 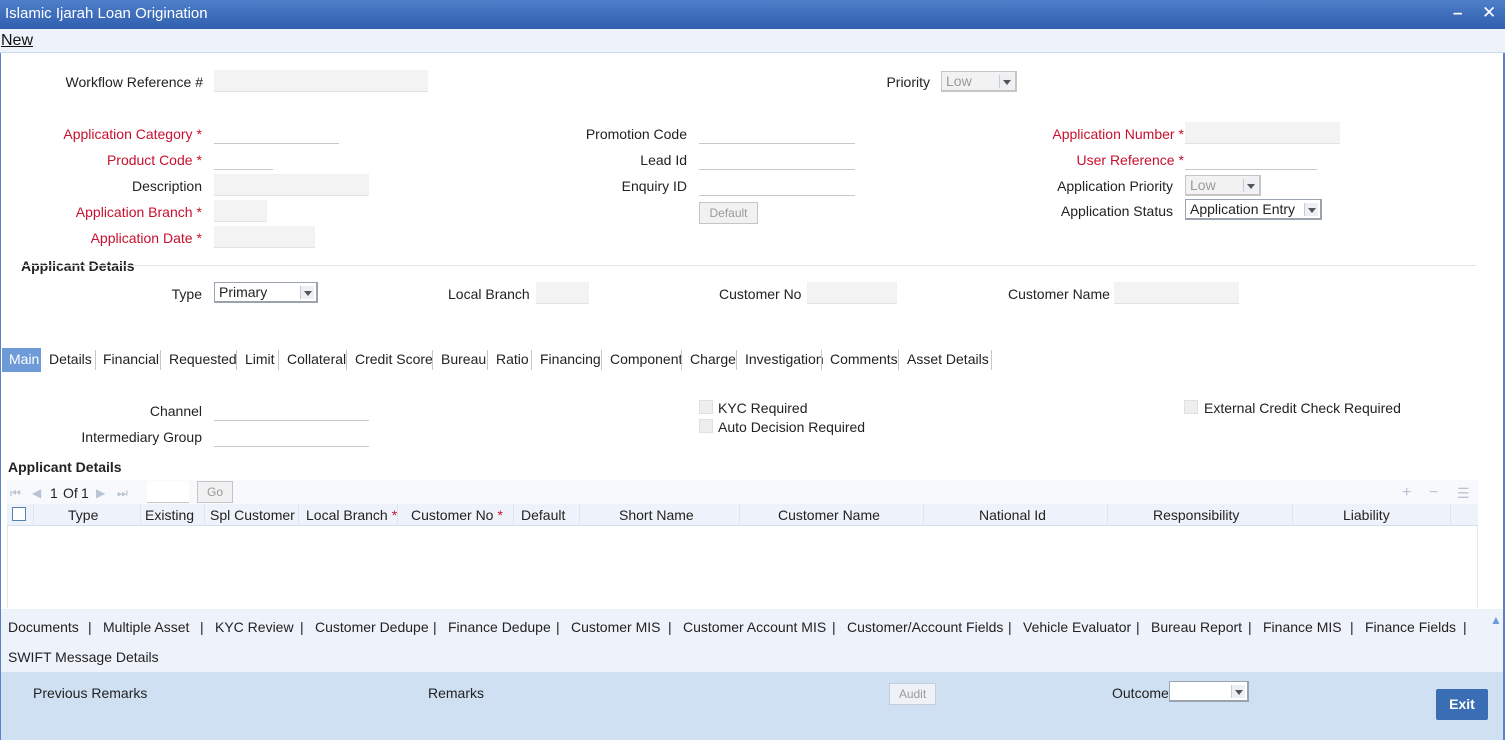 I want to click on page-number-input, so click(x=168, y=492).